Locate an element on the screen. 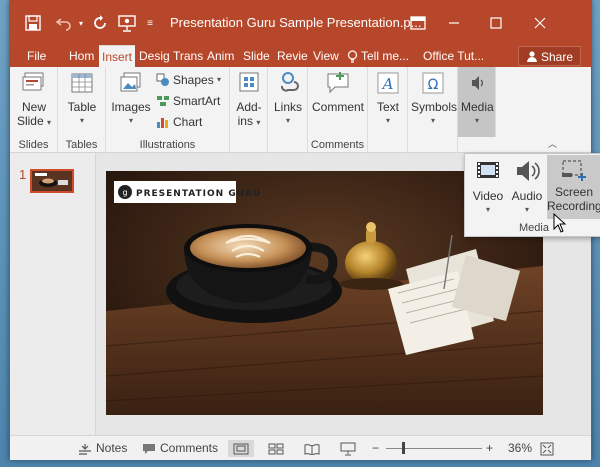 The height and width of the screenshot is (467, 600). slide-show-button is located at coordinates (348, 448).